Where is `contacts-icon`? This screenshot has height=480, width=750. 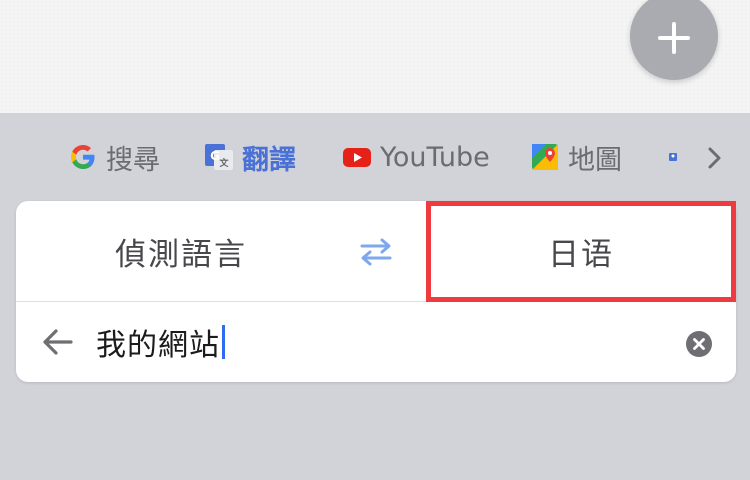
contacts-icon is located at coordinates (673, 157).